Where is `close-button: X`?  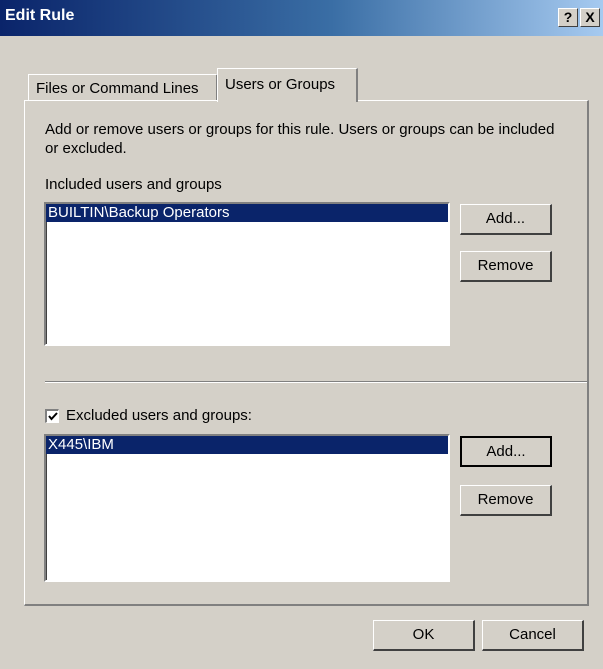
close-button: X is located at coordinates (590, 17).